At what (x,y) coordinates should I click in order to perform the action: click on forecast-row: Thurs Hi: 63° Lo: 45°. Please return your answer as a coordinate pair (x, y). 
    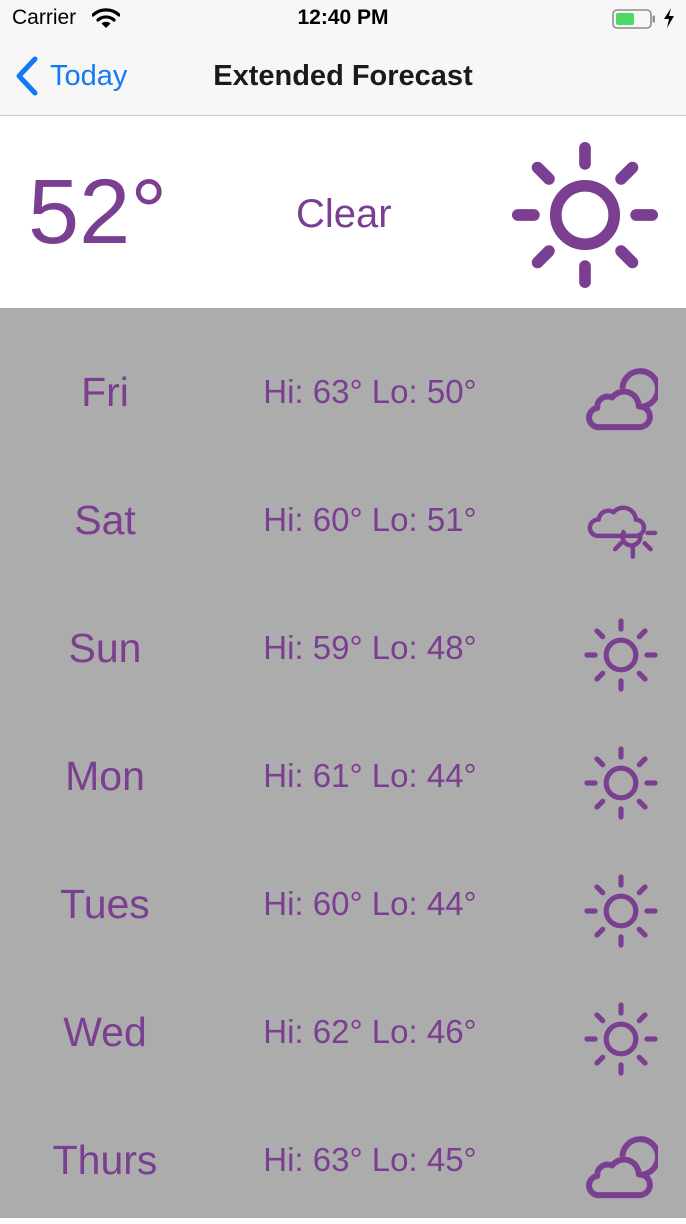
    Looking at the image, I should click on (343, 1160).